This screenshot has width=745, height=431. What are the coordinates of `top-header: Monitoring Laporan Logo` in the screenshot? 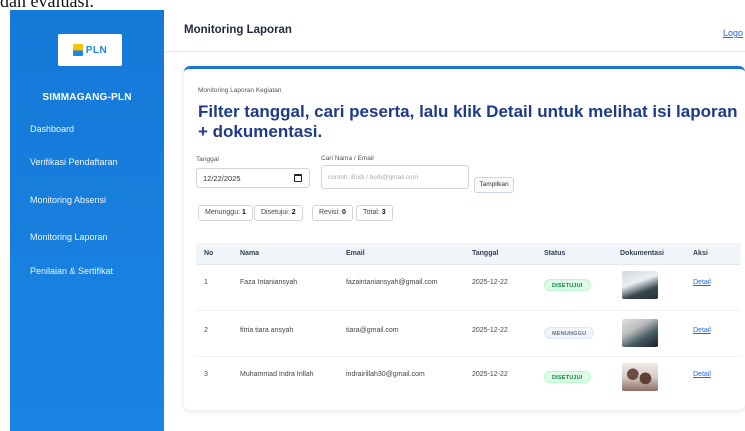 It's located at (454, 31).